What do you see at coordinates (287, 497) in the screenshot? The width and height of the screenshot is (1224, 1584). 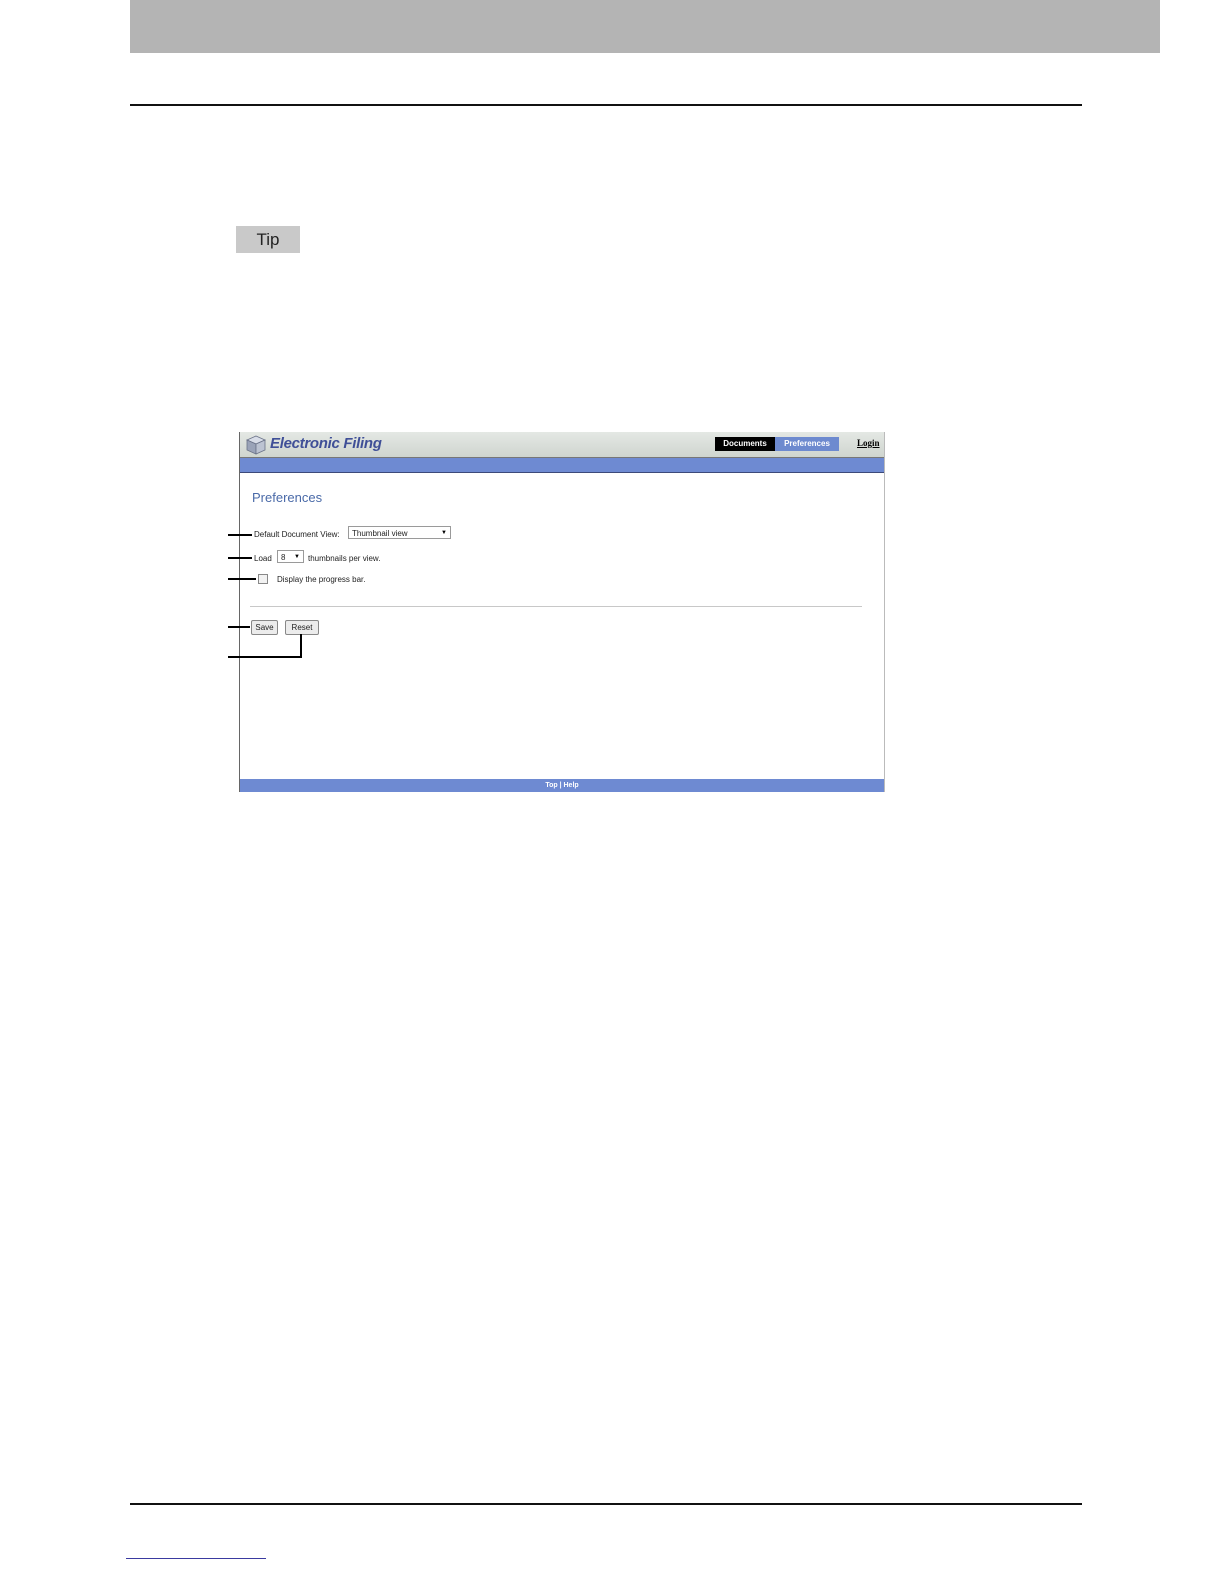 I see `page-title: Preferences` at bounding box center [287, 497].